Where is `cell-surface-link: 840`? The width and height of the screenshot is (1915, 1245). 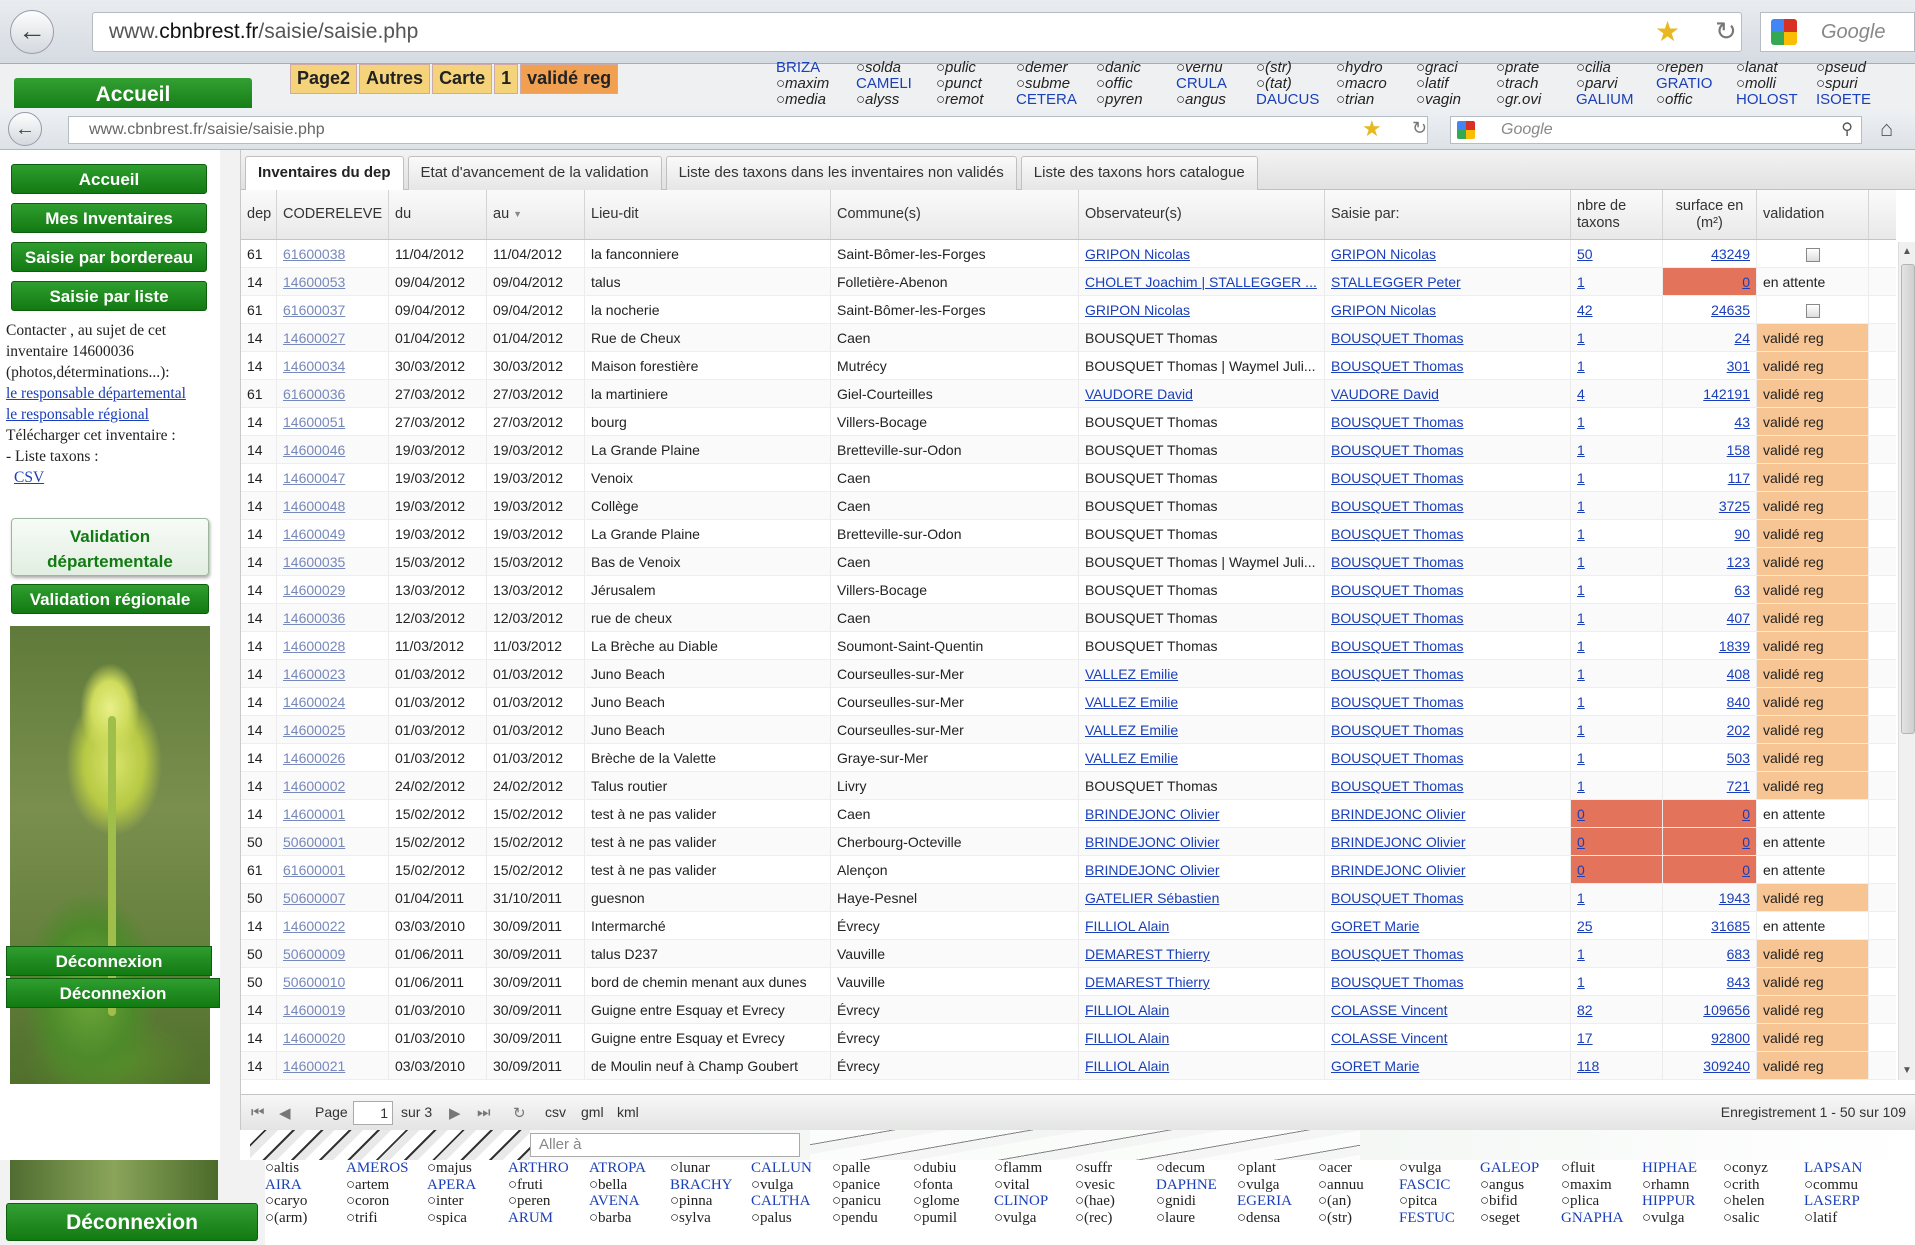 cell-surface-link: 840 is located at coordinates (1738, 702).